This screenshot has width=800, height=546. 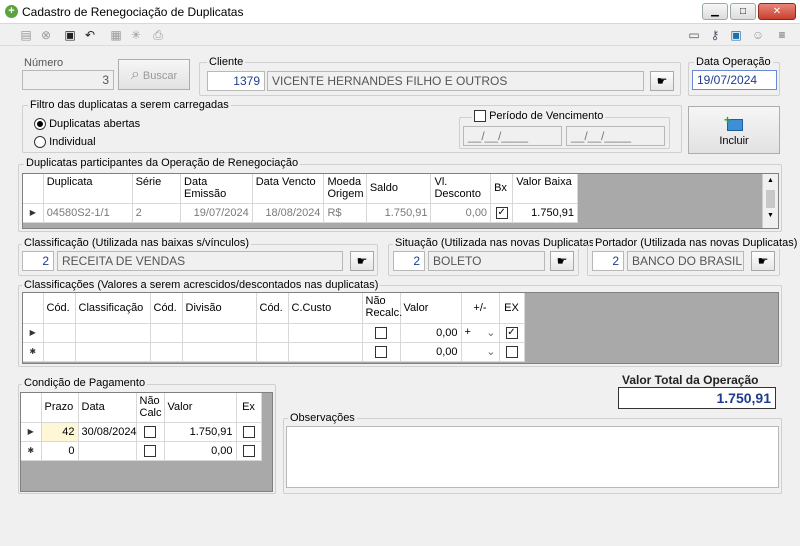 What do you see at coordinates (662, 81) in the screenshot?
I see `cliente-lookup-button: ☛` at bounding box center [662, 81].